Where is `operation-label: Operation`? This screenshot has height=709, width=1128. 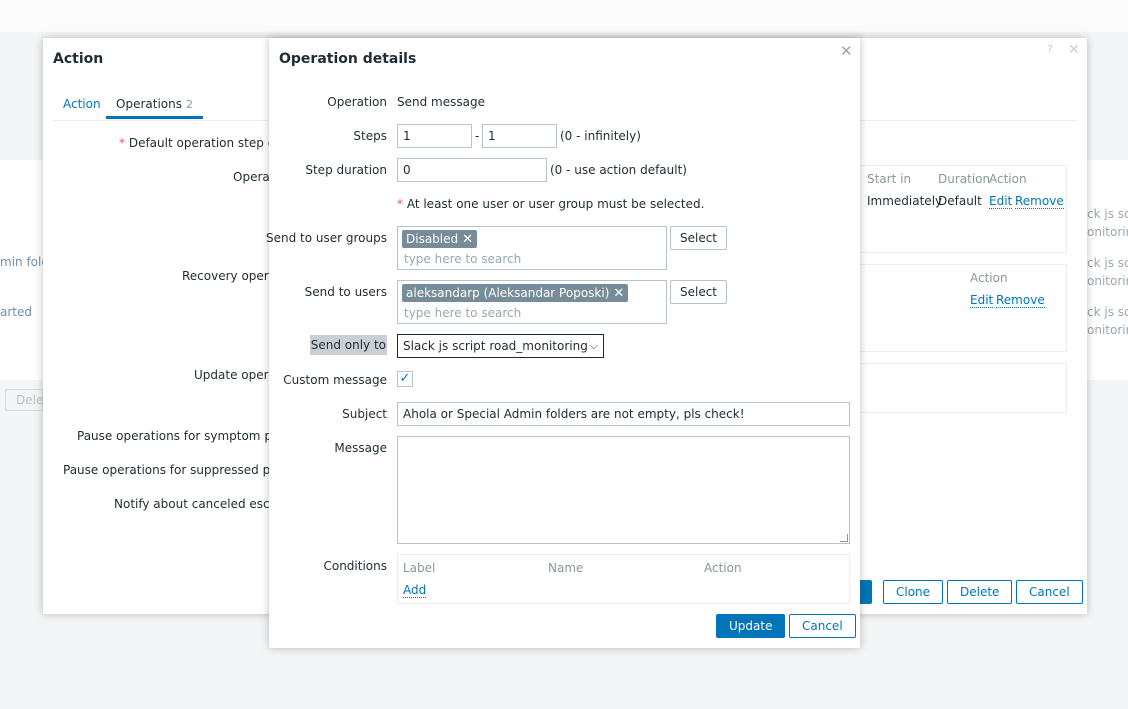
operation-label: Operation is located at coordinates (357, 102).